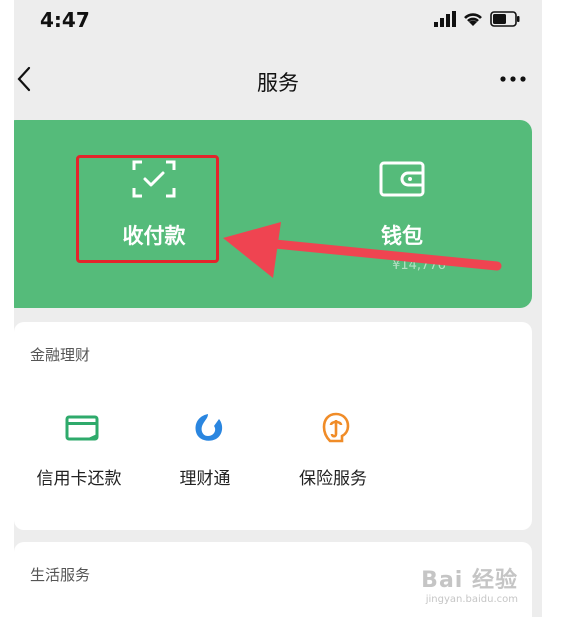 This screenshot has width=573, height=617. Describe the element at coordinates (469, 580) in the screenshot. I see `watermark-brand: Bai 经验` at that location.